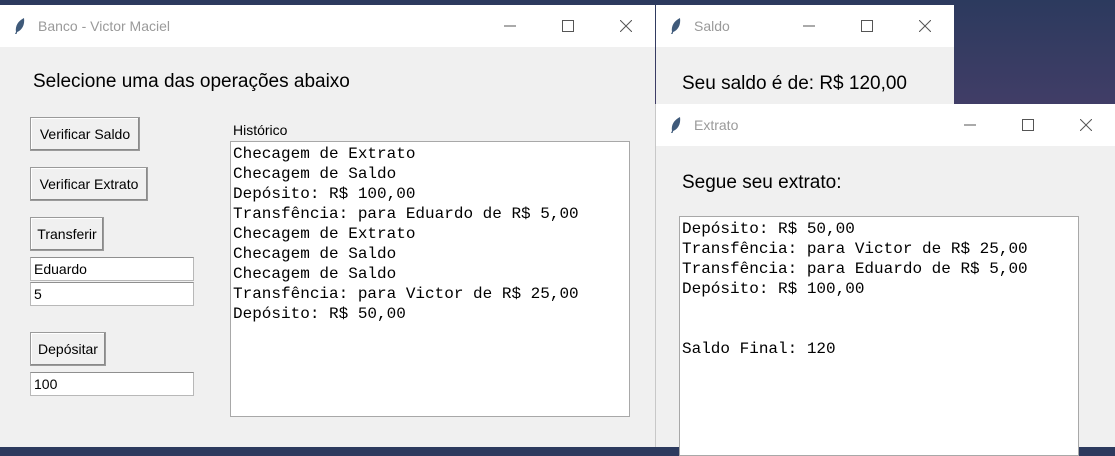 This screenshot has height=456, width=1115. What do you see at coordinates (112, 384) in the screenshot?
I see `deposit-amount-field: 100` at bounding box center [112, 384].